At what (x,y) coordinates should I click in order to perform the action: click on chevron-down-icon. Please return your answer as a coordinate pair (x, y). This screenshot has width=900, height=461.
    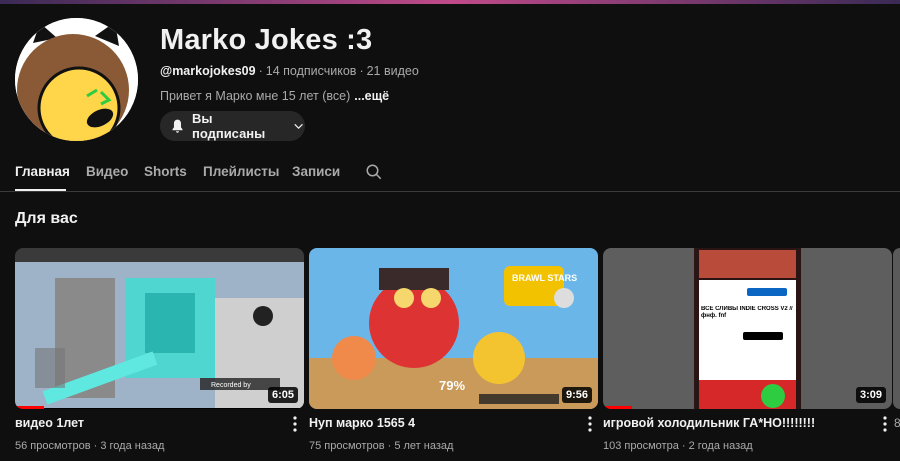
    Looking at the image, I should click on (298, 126).